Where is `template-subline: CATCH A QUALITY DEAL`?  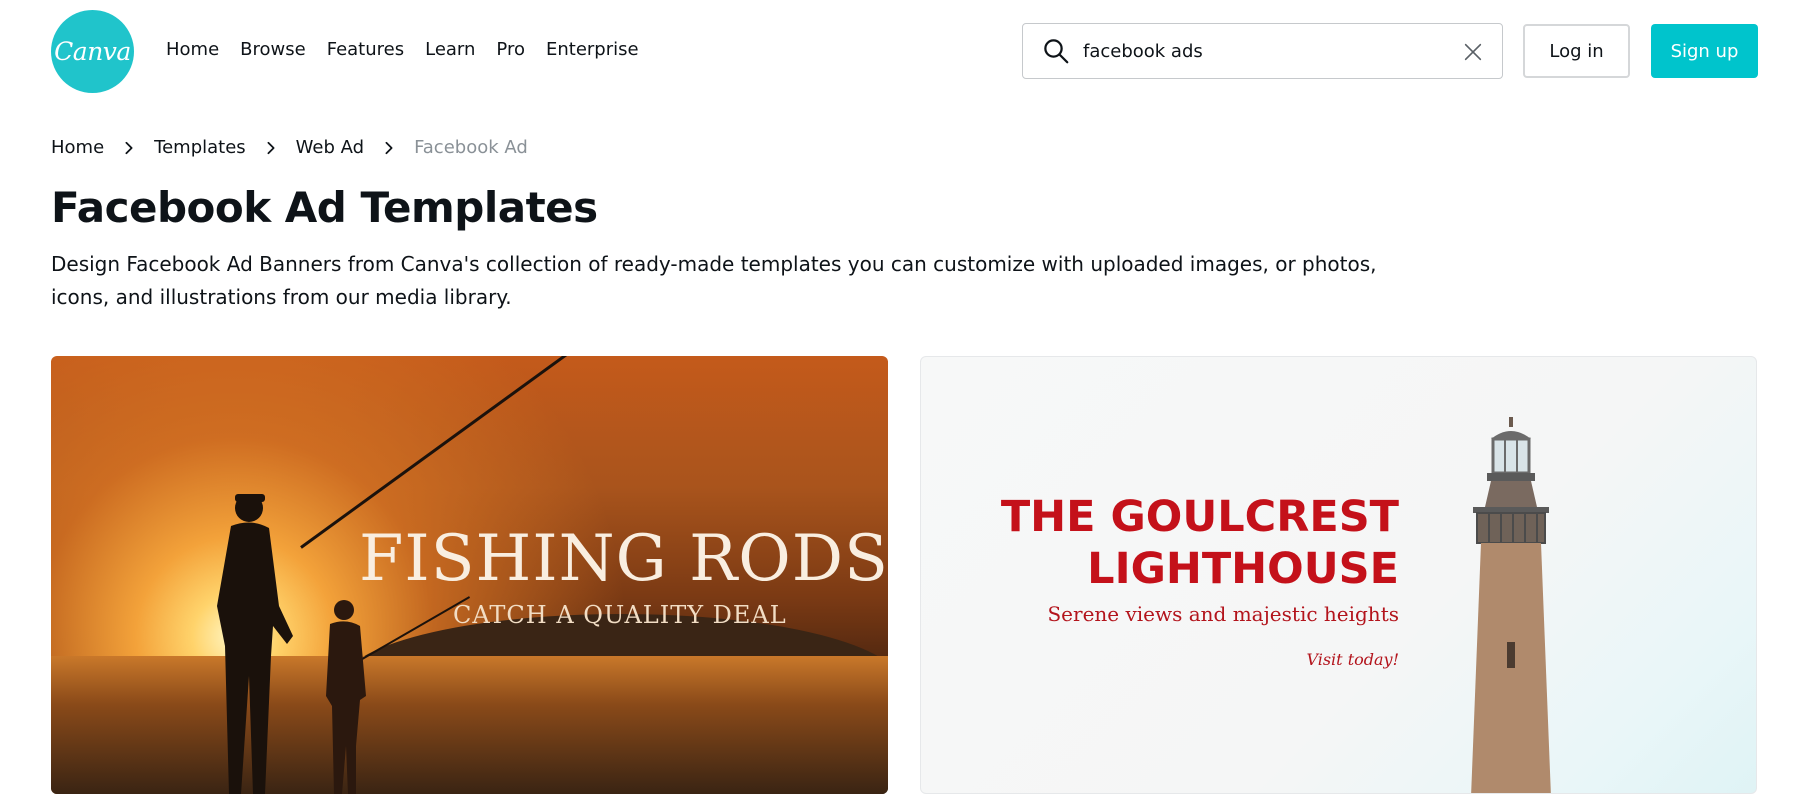
template-subline: CATCH A QUALITY DEAL is located at coordinates (620, 615).